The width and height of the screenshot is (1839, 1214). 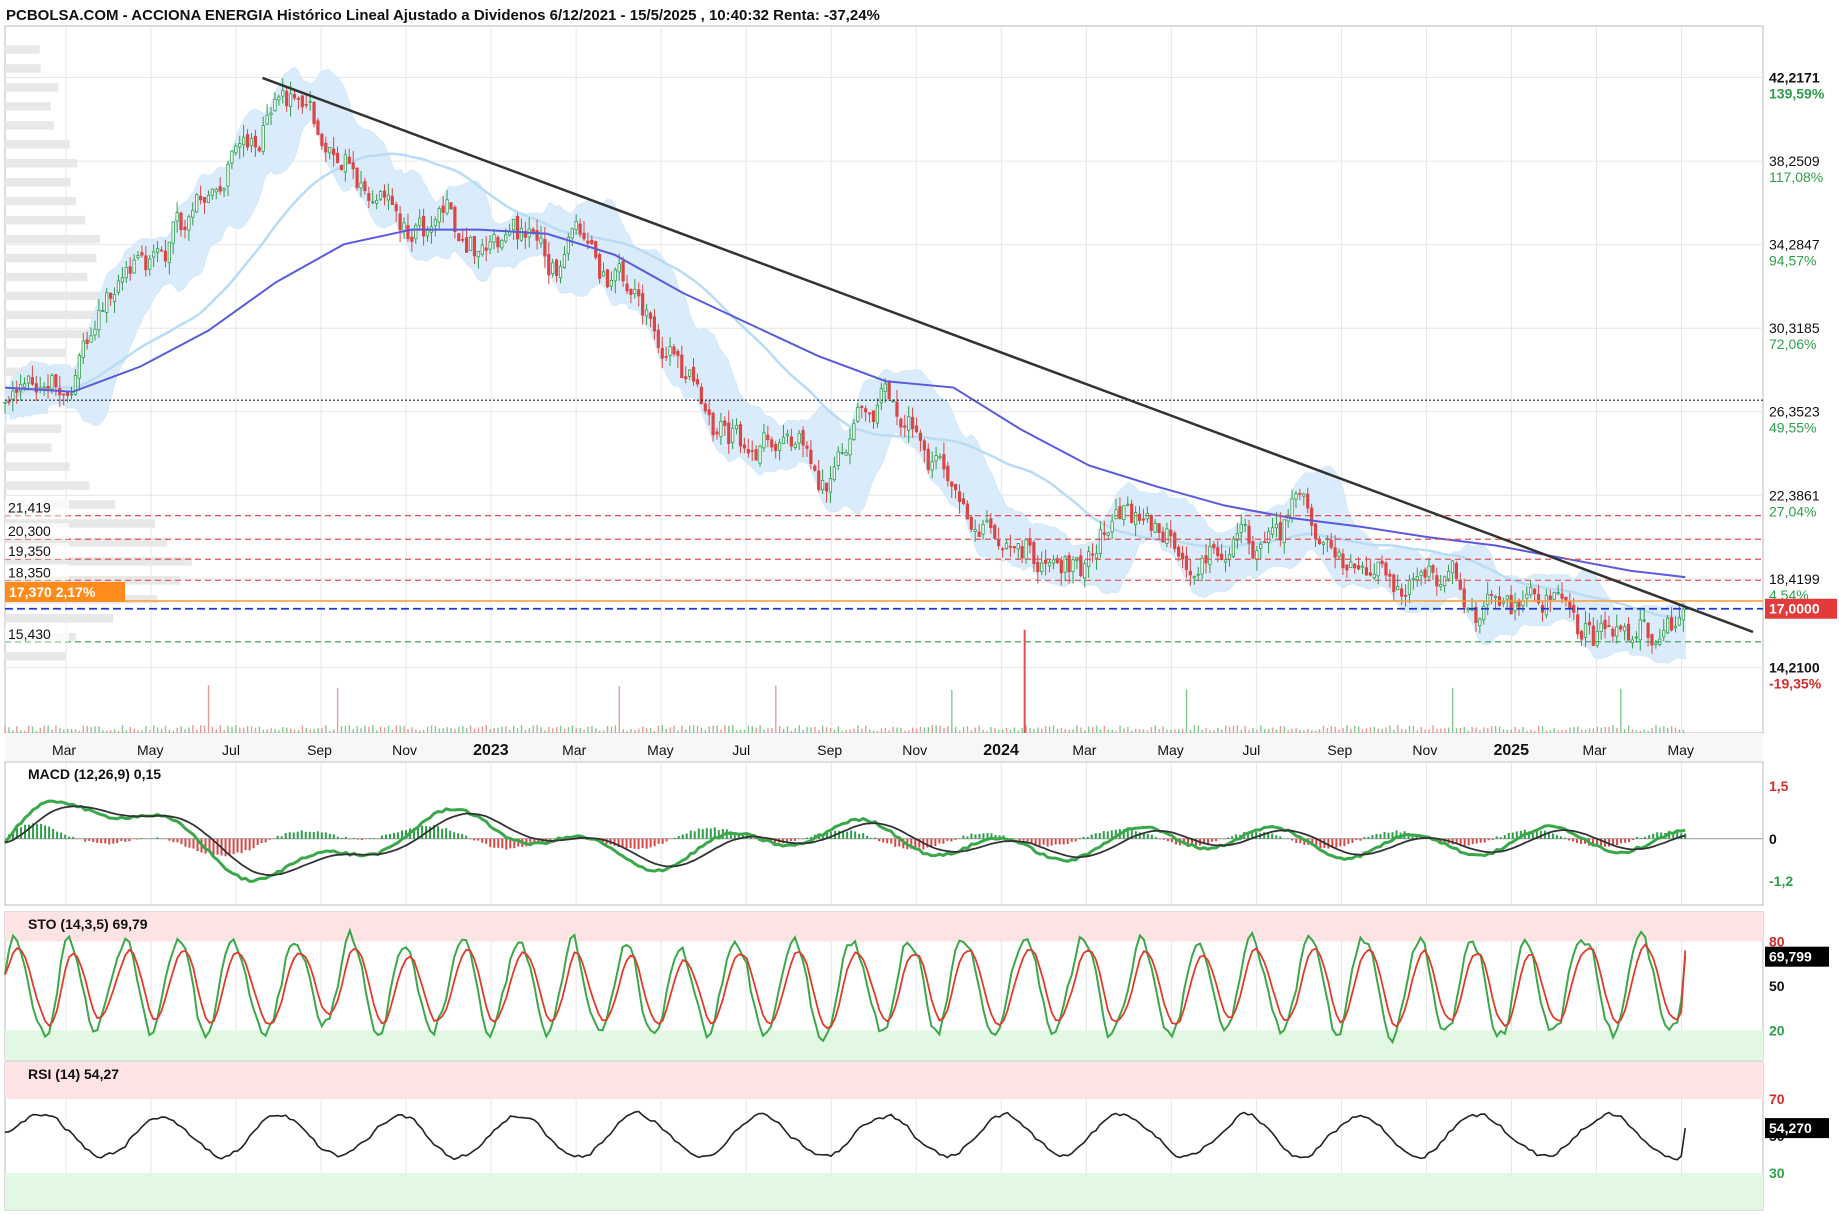 I want to click on x-tick-label: 2023, so click(x=491, y=750).